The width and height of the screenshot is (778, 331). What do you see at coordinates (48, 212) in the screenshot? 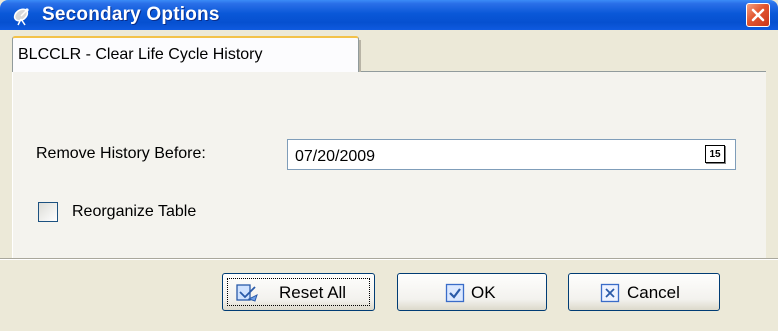
I see `reorganize-table-checkbox` at bounding box center [48, 212].